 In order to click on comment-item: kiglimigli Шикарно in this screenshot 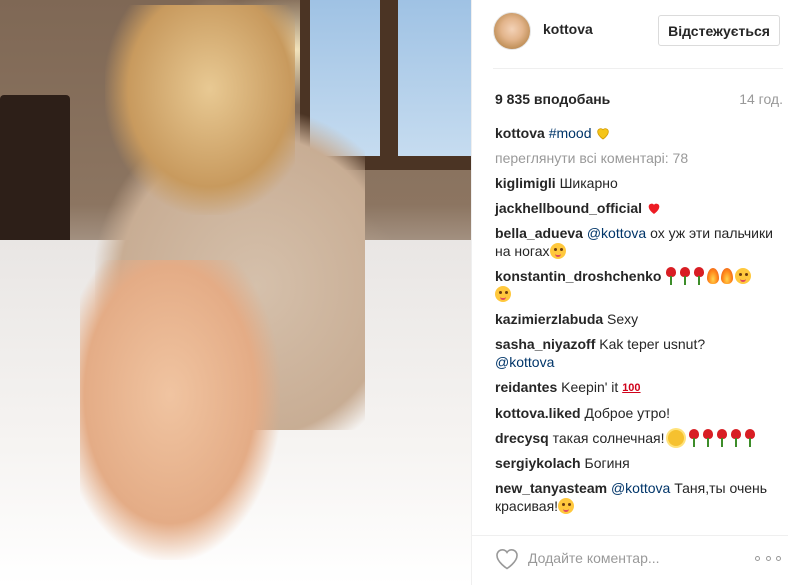, I will do `click(637, 183)`.